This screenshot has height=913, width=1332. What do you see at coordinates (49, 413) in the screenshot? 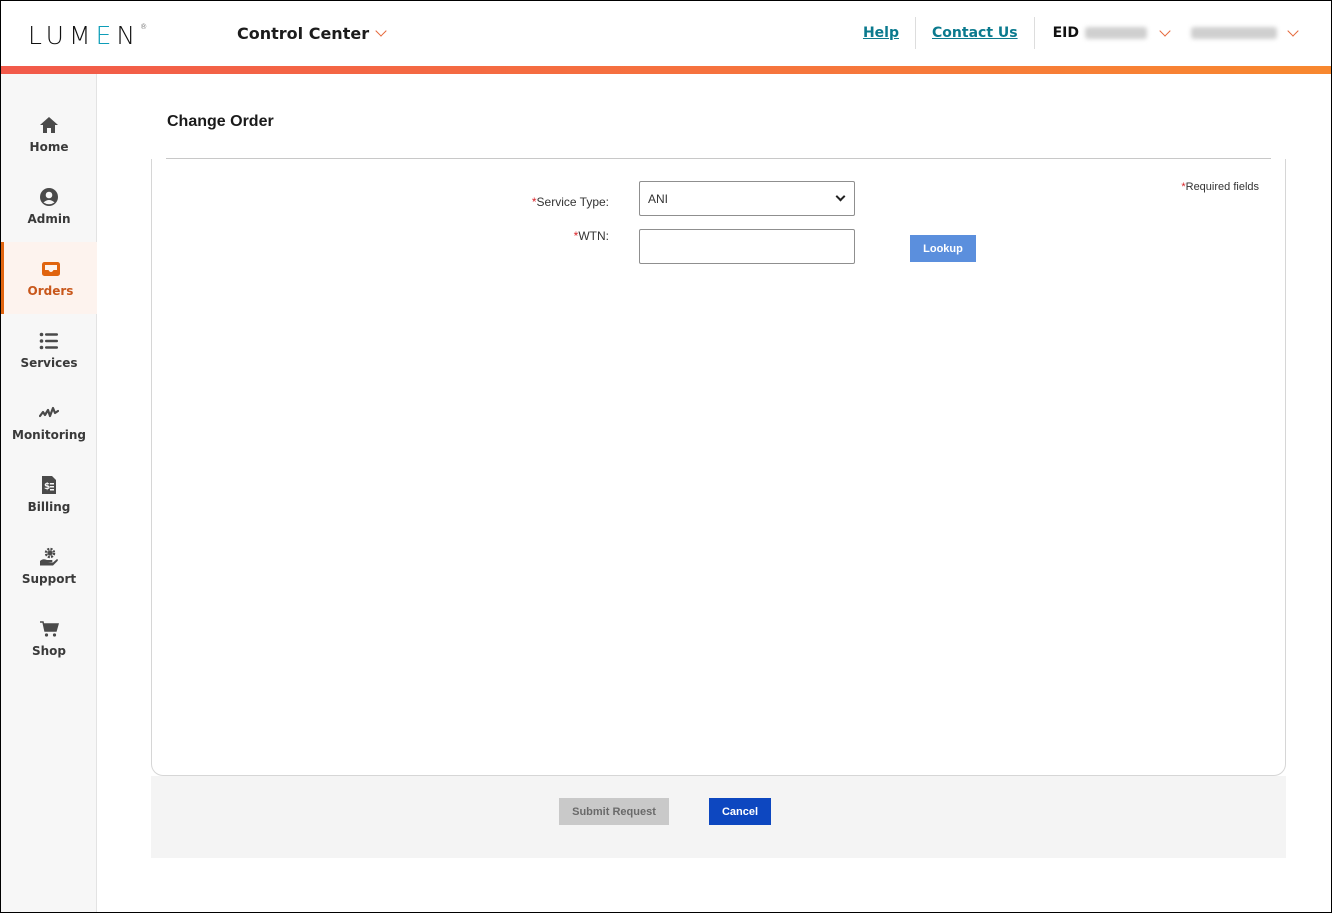
I see `pulse-icon` at bounding box center [49, 413].